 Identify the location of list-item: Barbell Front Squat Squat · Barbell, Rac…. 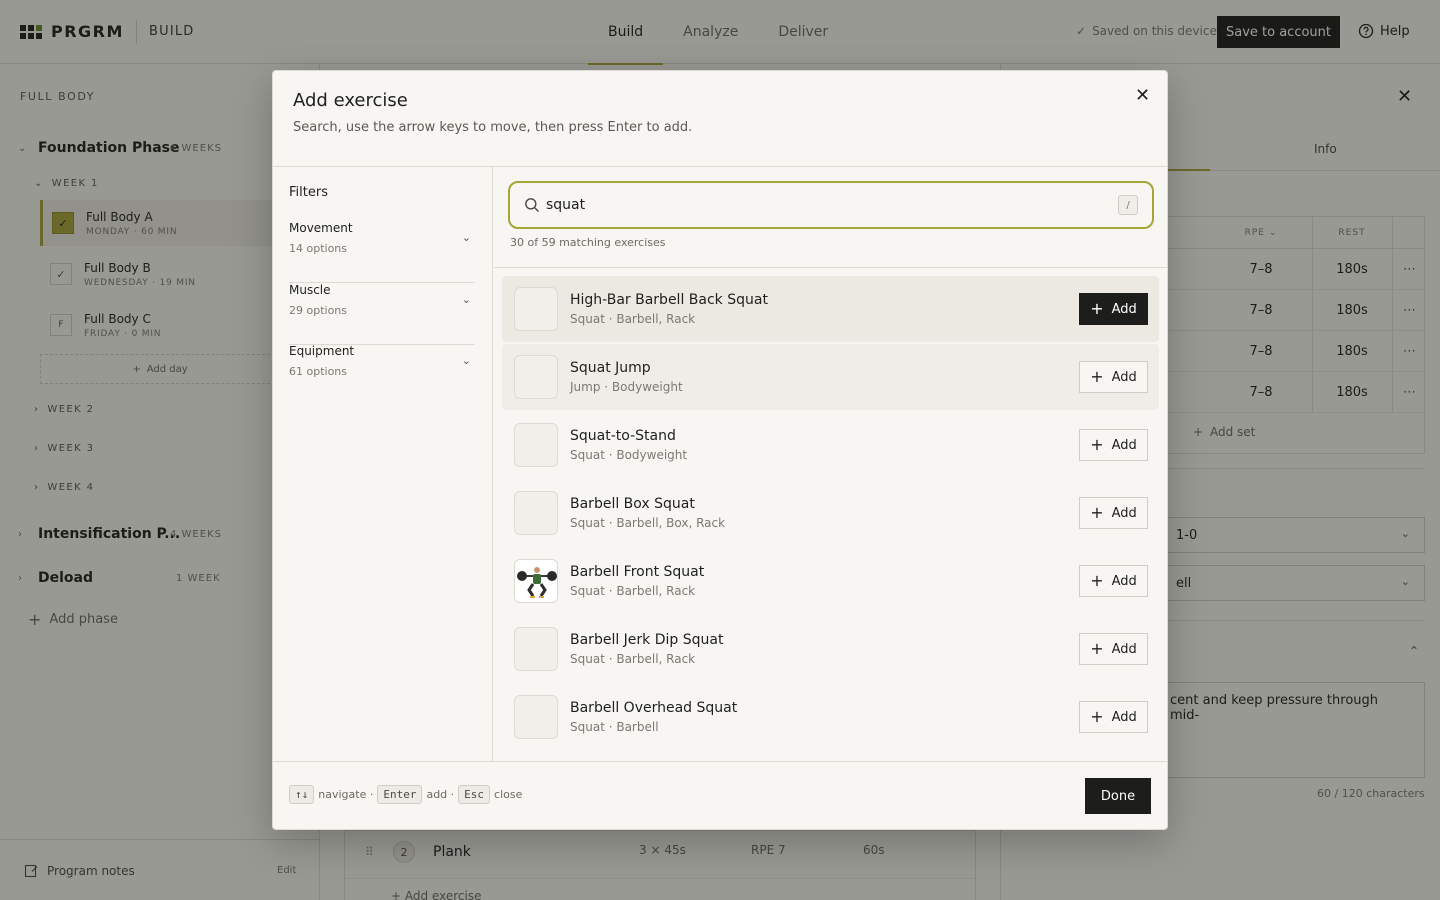
(830, 581).